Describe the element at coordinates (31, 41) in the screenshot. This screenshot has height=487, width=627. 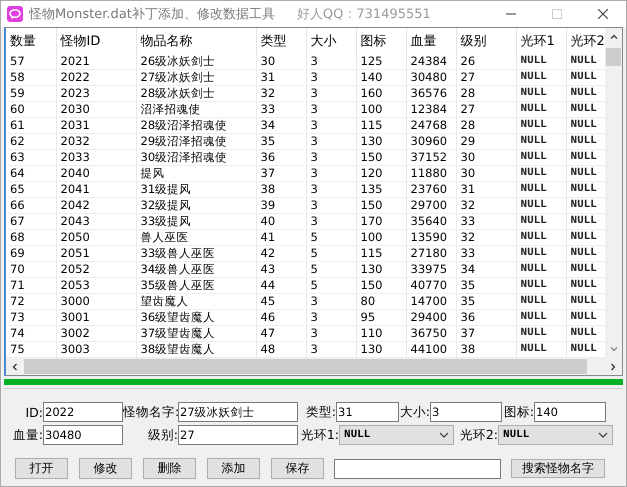
I see `column-header: 数量` at that location.